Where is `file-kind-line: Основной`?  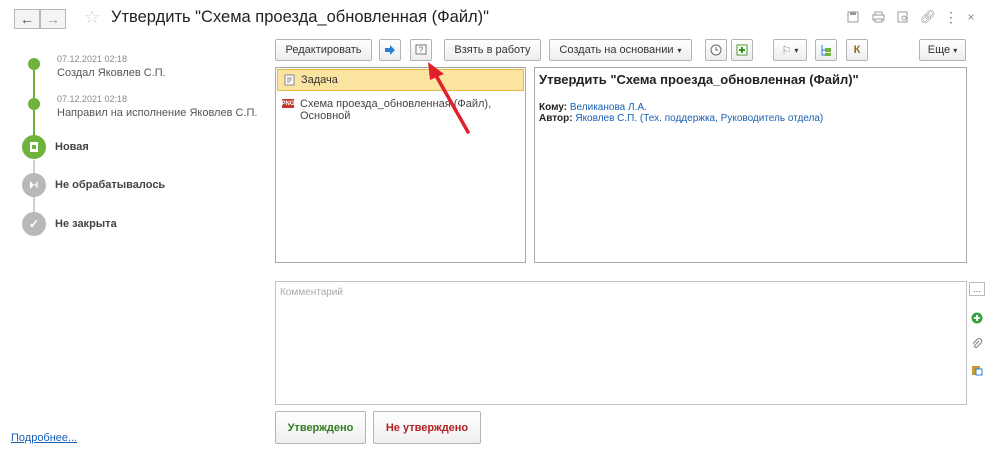 file-kind-line: Основной is located at coordinates (325, 116).